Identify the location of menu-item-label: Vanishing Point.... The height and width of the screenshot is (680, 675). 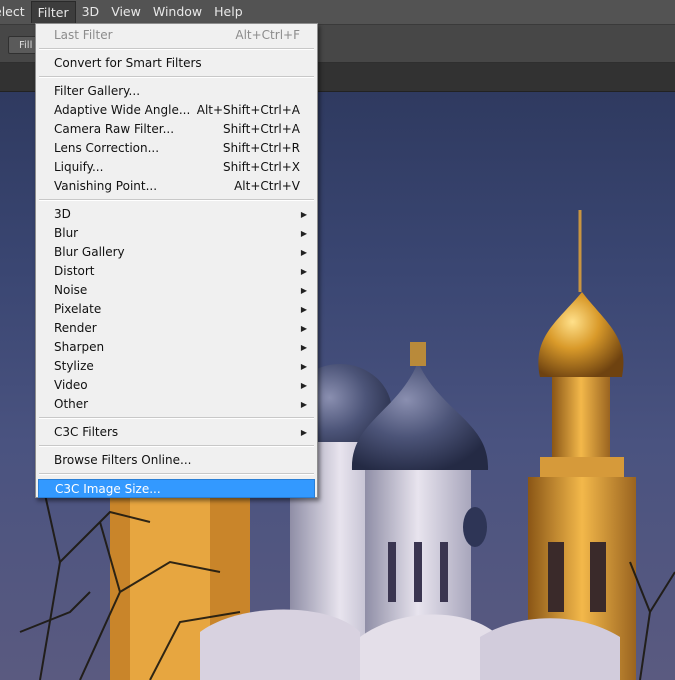
(106, 186).